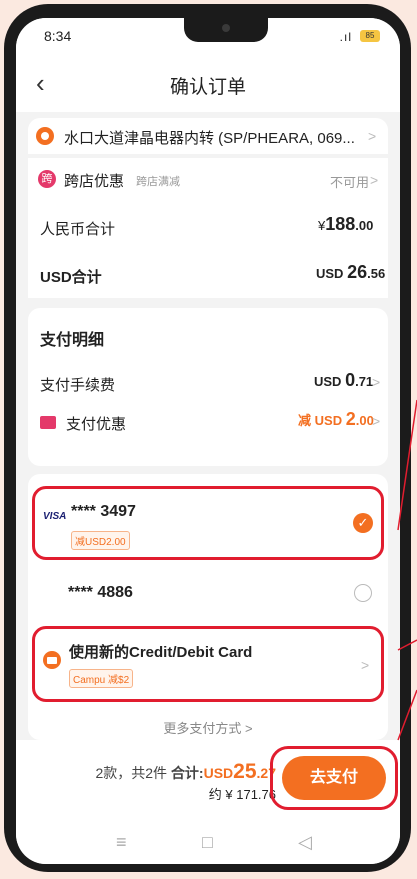  Describe the element at coordinates (121, 842) in the screenshot. I see `menu-icon: ≡` at that location.